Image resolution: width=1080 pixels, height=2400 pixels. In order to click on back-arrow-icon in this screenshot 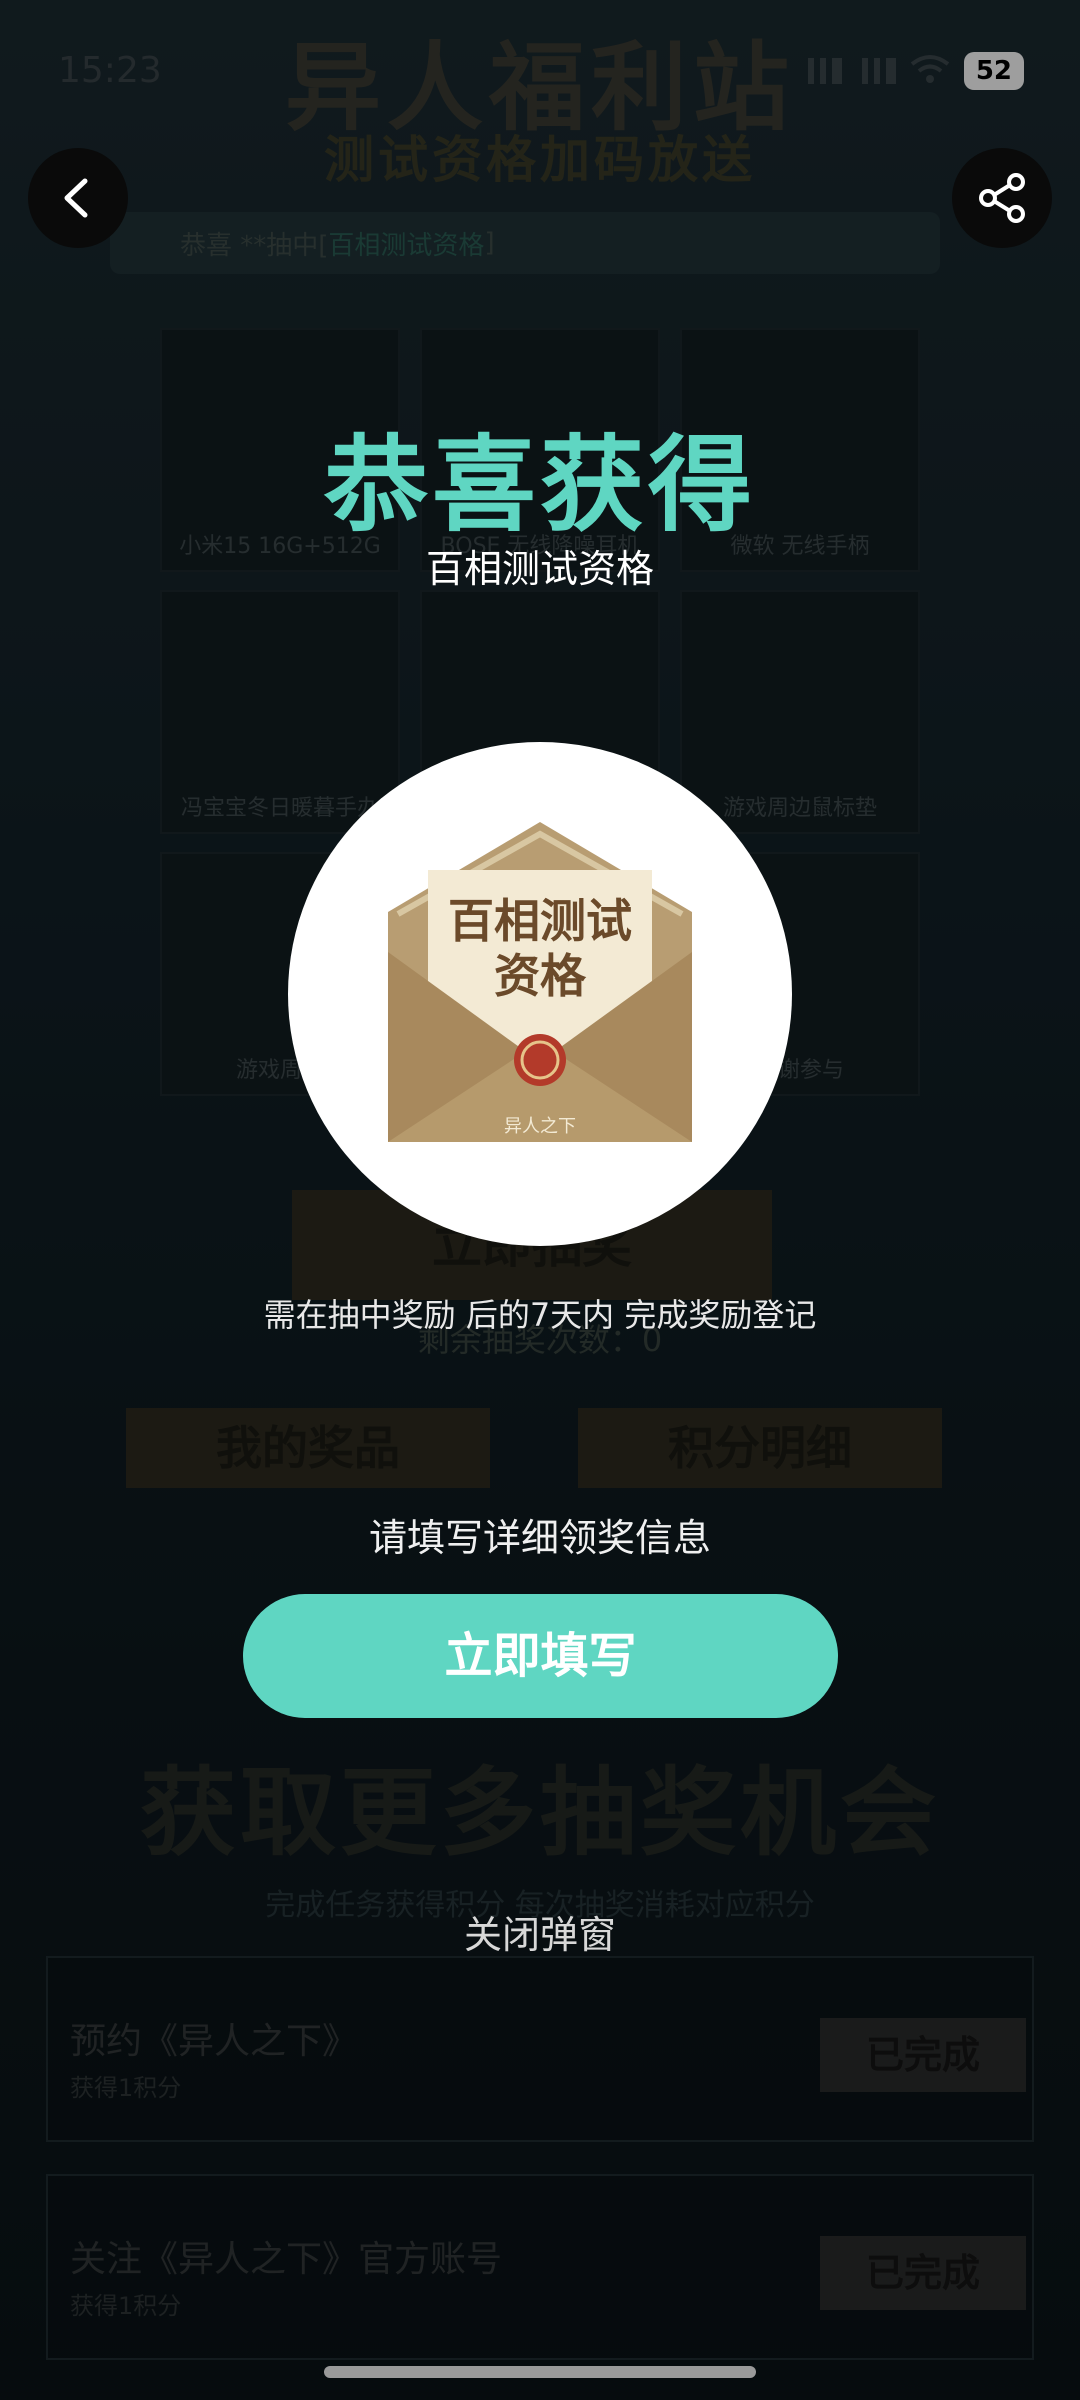, I will do `click(76, 198)`.